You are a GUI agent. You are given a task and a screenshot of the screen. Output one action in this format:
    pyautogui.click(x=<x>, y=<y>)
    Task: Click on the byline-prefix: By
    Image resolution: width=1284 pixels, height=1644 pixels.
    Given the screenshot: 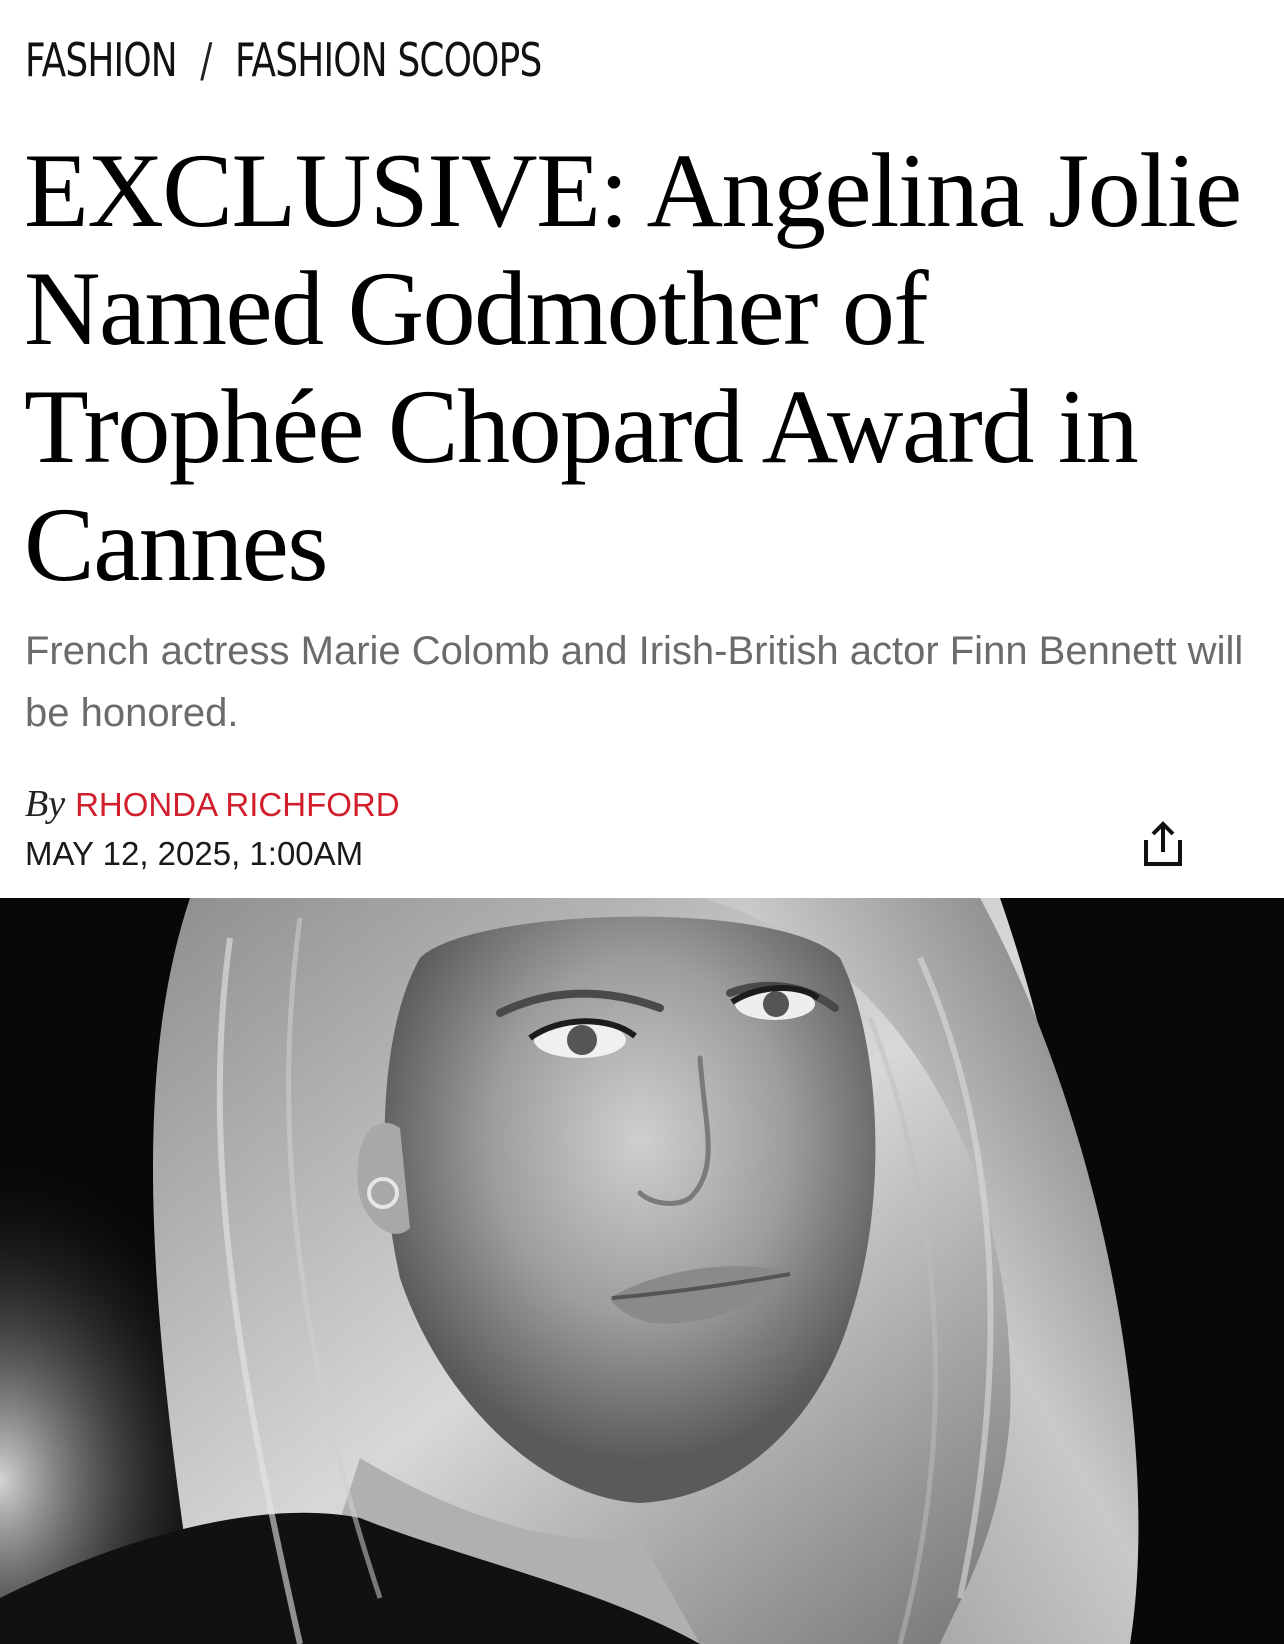 What is the action you would take?
    pyautogui.click(x=45, y=804)
    